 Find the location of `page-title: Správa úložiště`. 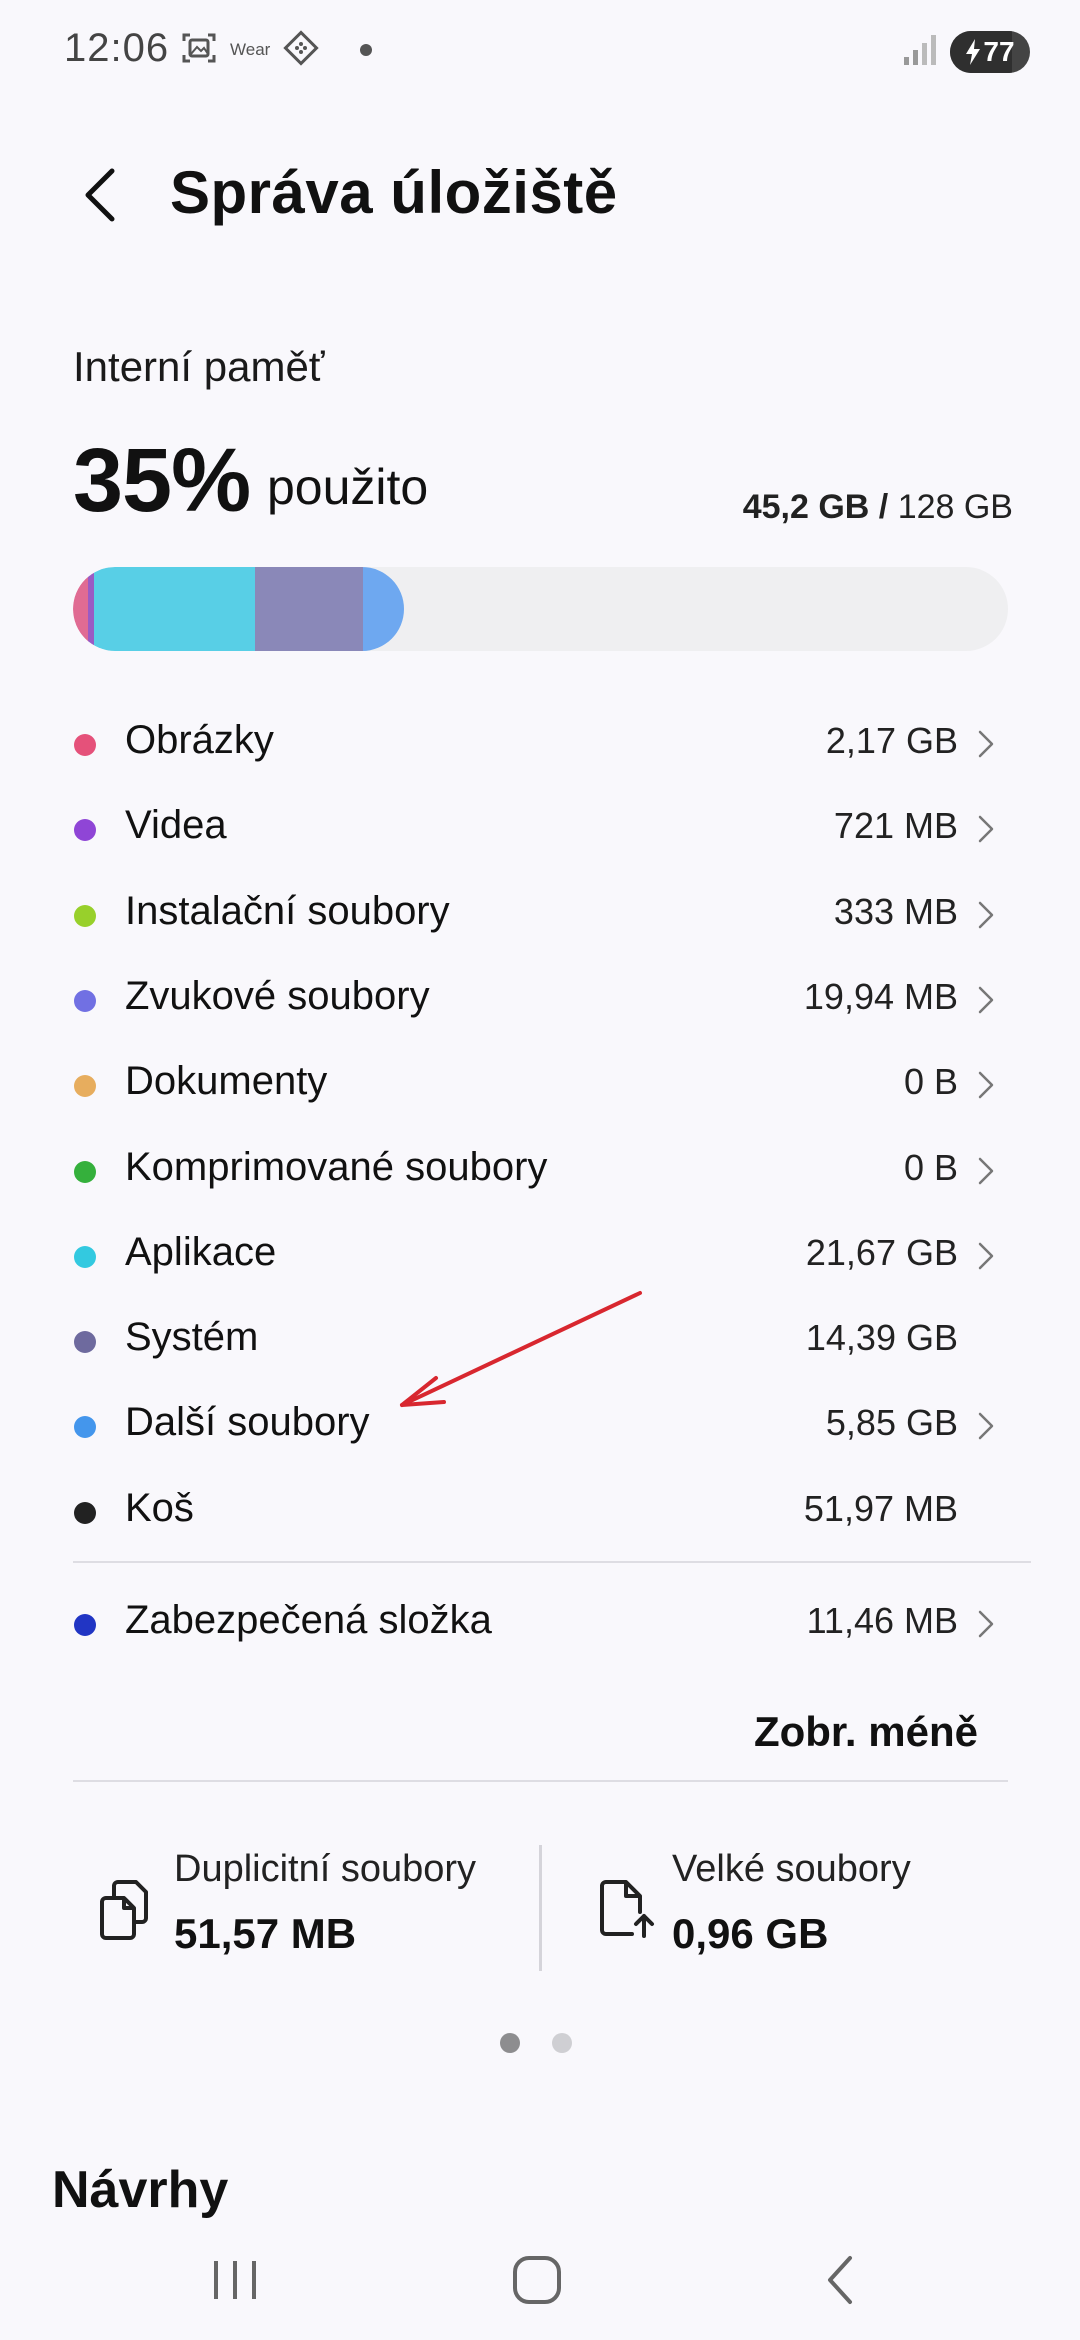

page-title: Správa úložiště is located at coordinates (394, 192).